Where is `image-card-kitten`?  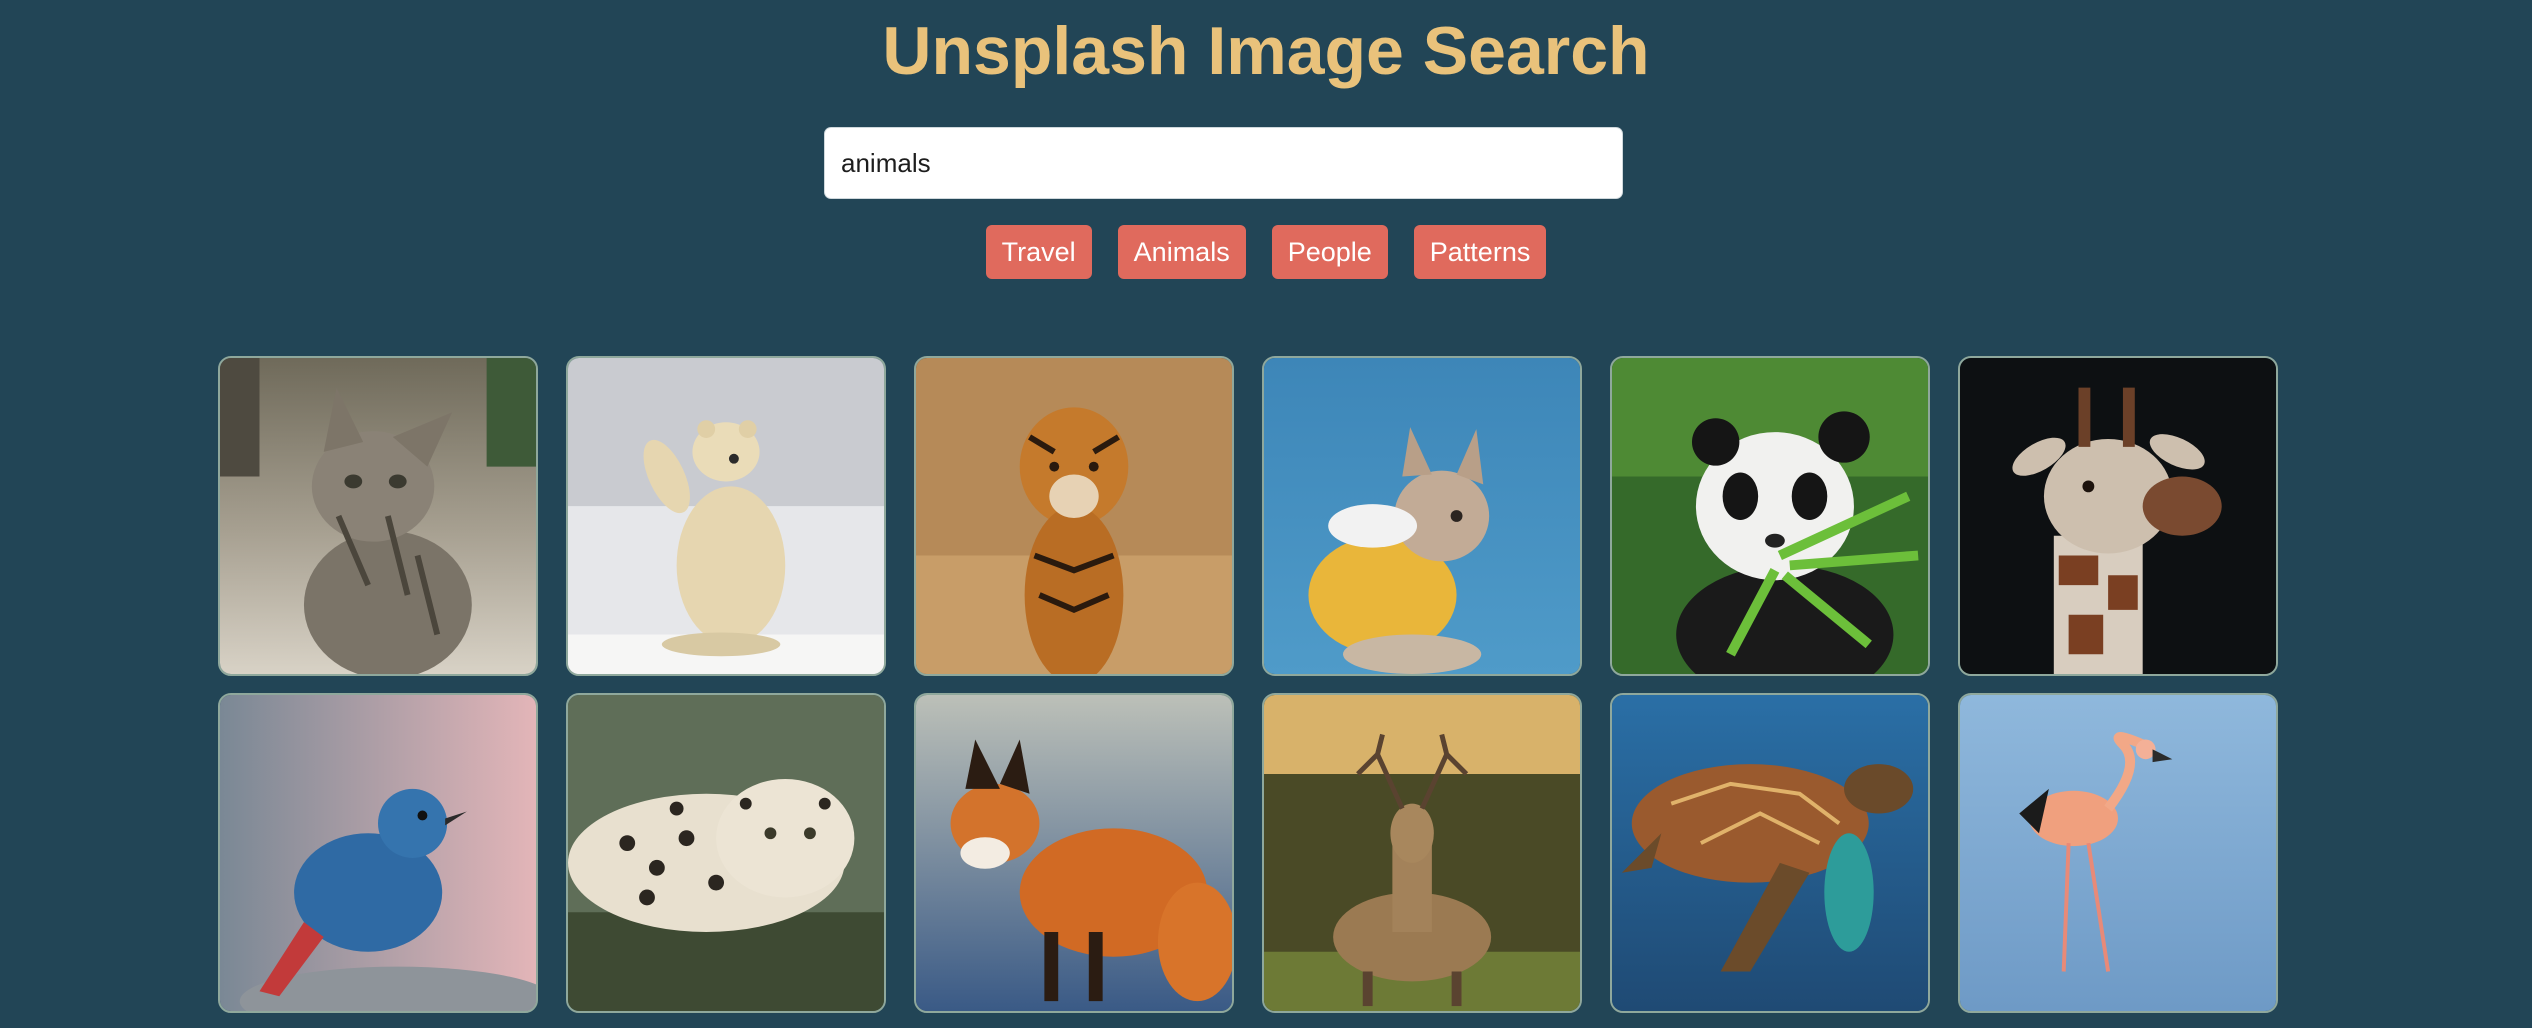 image-card-kitten is located at coordinates (378, 516).